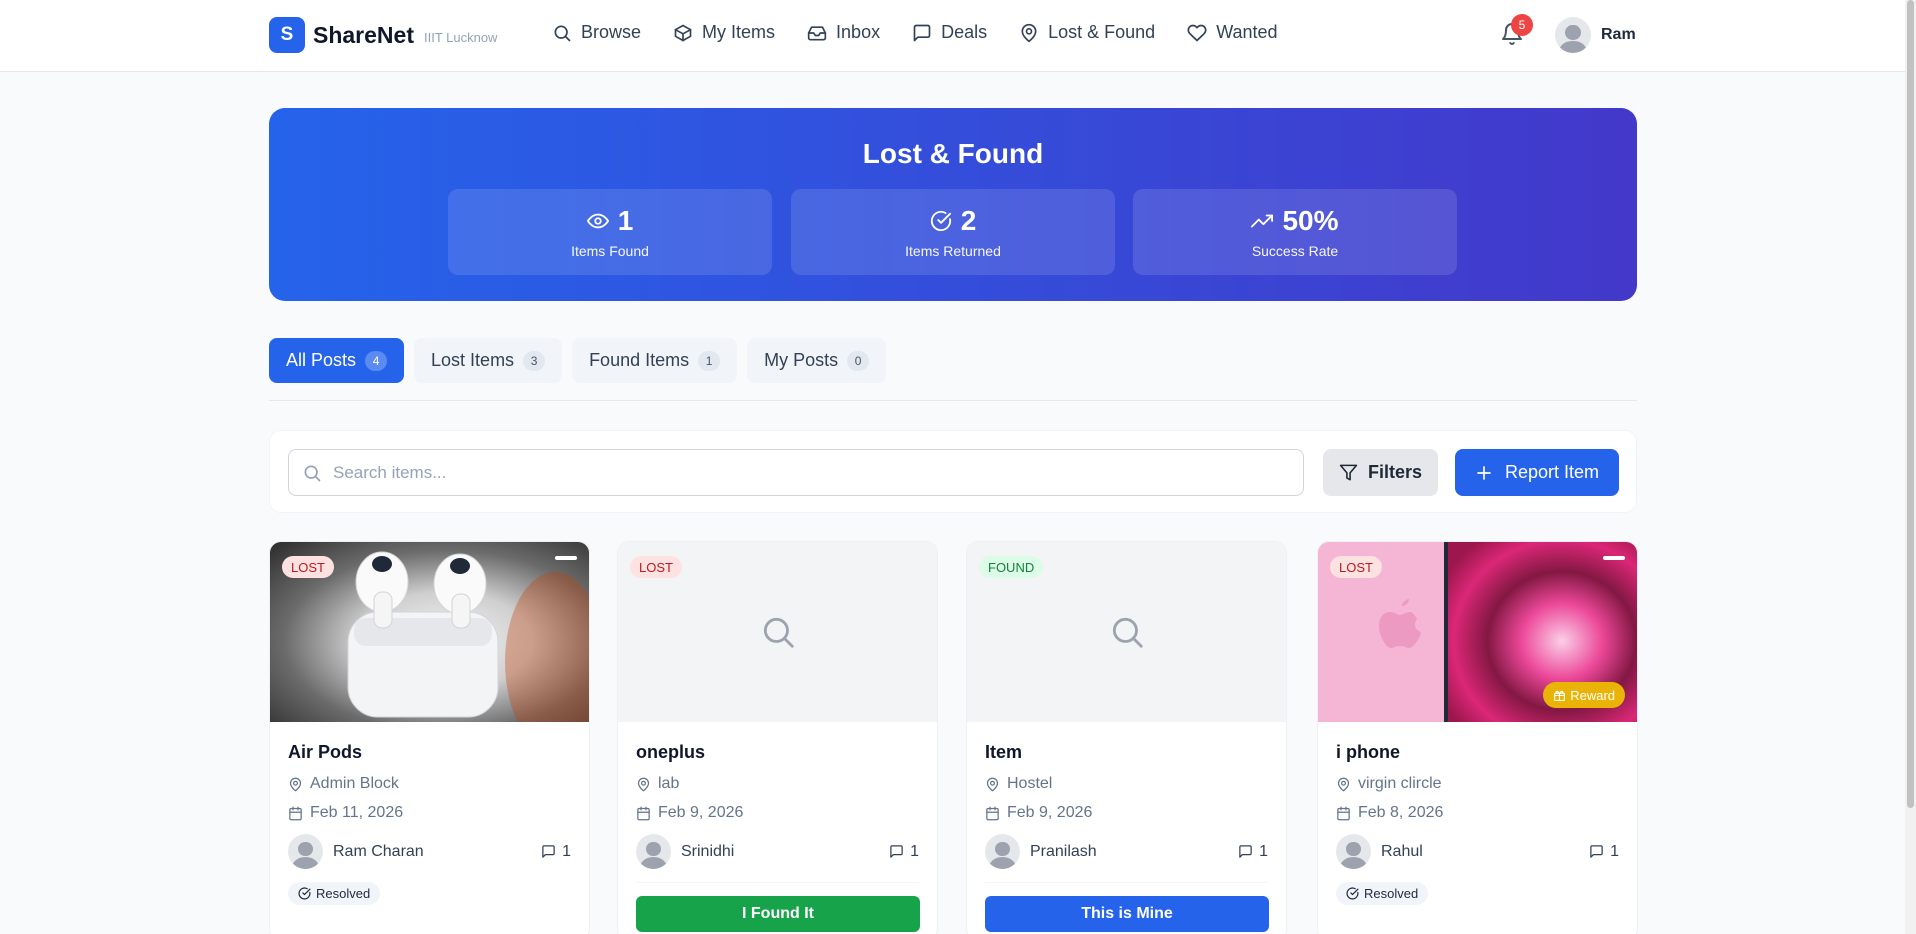  What do you see at coordinates (817, 33) in the screenshot?
I see `inbox-icon` at bounding box center [817, 33].